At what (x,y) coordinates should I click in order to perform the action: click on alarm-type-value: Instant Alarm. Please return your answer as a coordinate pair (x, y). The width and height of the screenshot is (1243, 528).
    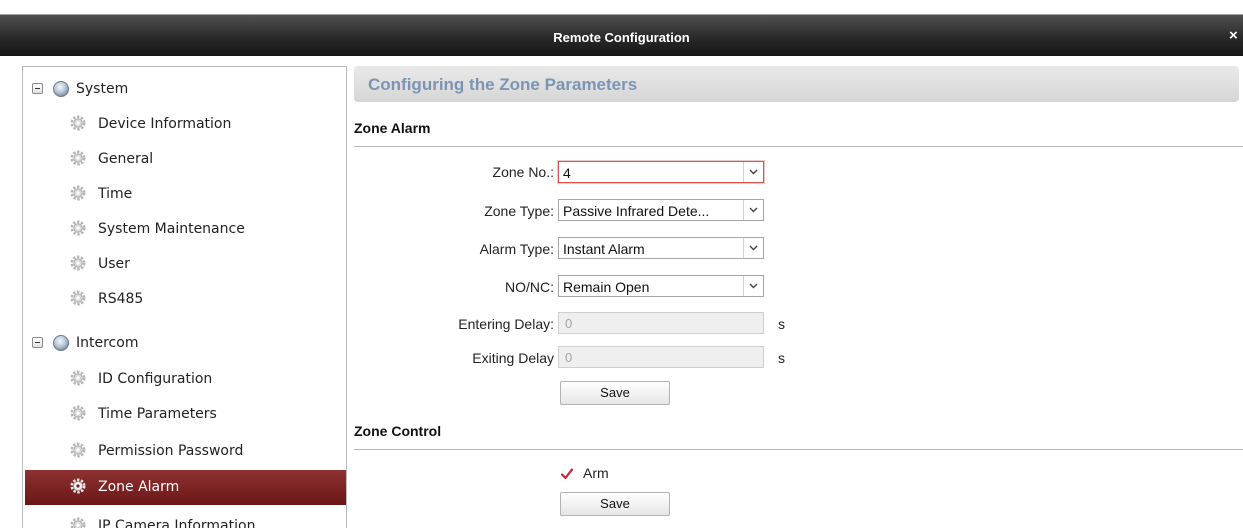
    Looking at the image, I should click on (604, 249).